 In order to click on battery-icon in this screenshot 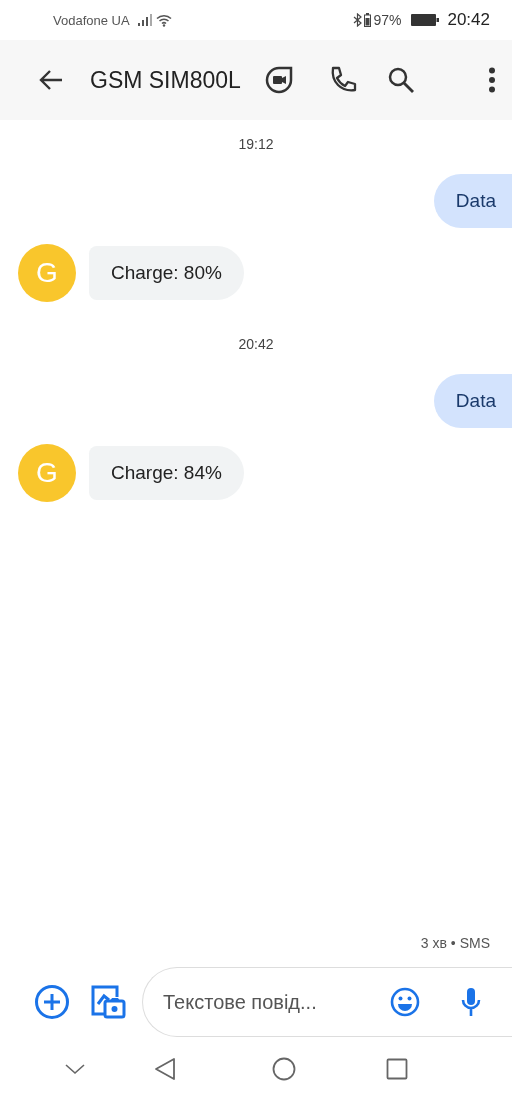, I will do `click(425, 20)`.